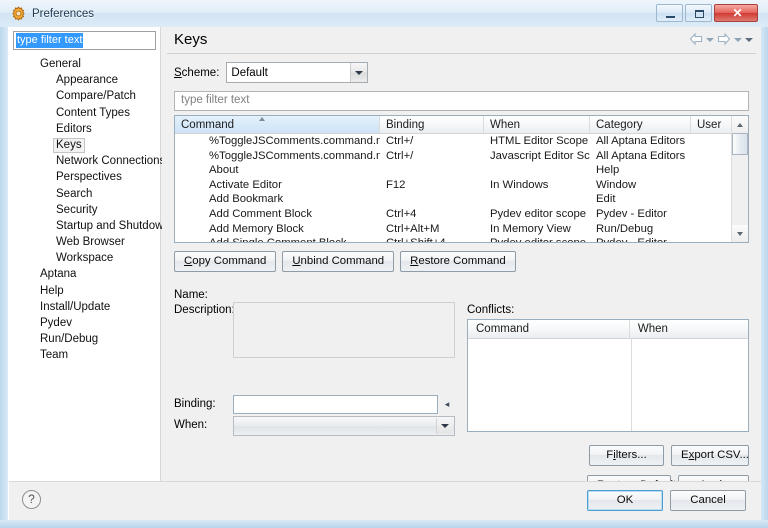 This screenshot has width=768, height=528. I want to click on sidebar-item-perspectives: Perspectives, so click(84, 177).